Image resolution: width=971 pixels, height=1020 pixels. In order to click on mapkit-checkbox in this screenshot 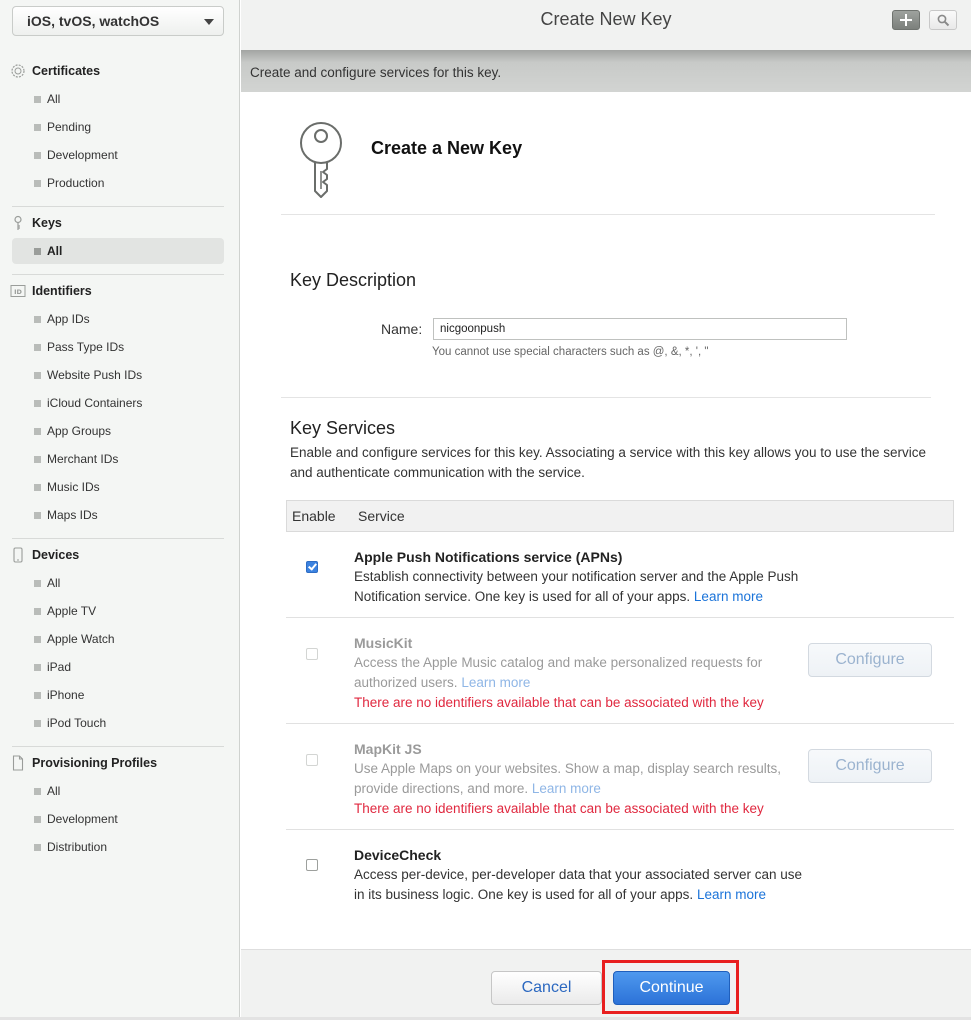, I will do `click(312, 760)`.